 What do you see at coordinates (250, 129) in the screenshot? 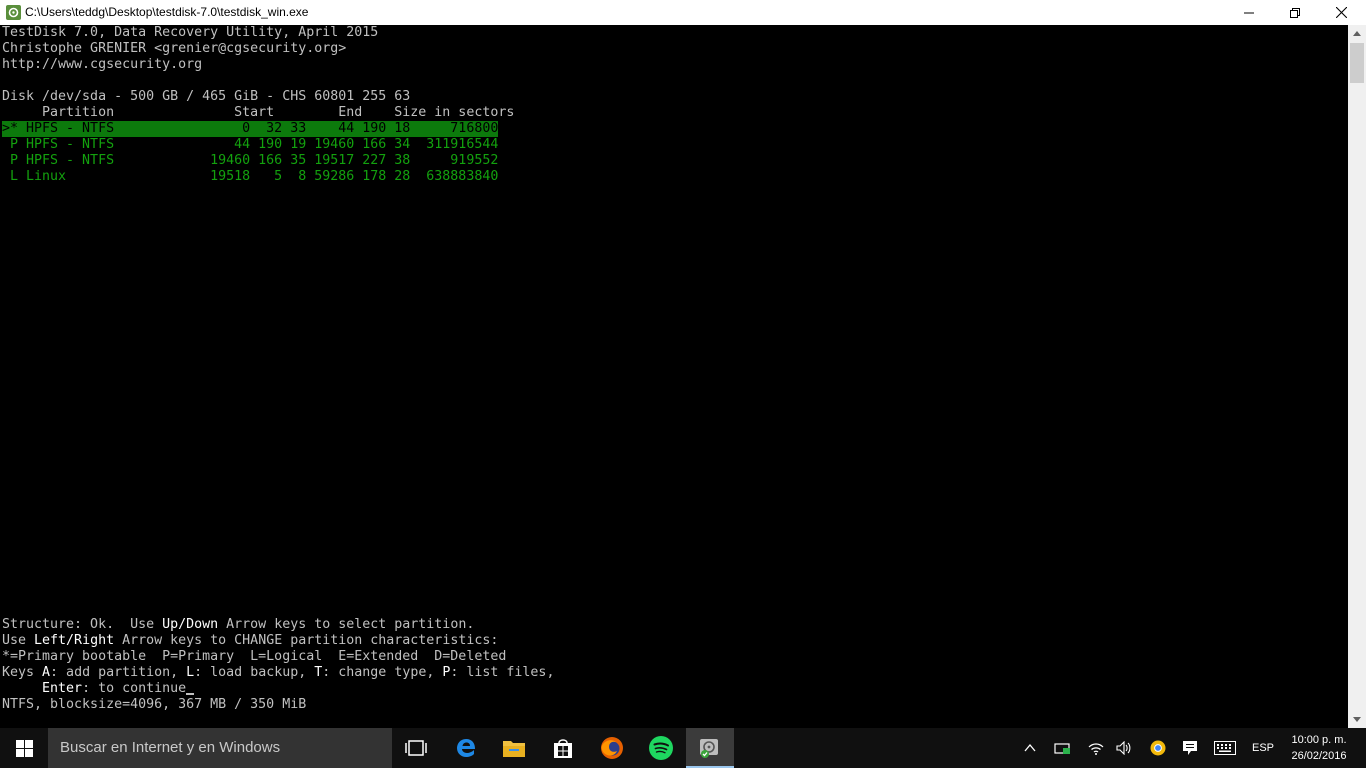
I see `partition-row-selected: >* HPFS - NTFS 0 32 33 44 190 18 716800` at bounding box center [250, 129].